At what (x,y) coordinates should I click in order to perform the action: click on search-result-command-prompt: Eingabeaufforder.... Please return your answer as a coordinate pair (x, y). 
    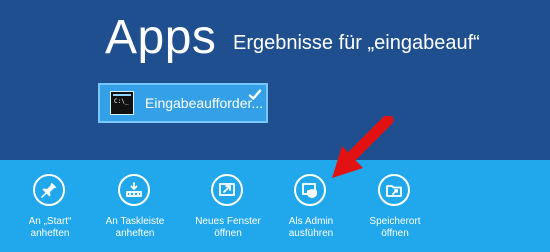
    Looking at the image, I should click on (183, 103).